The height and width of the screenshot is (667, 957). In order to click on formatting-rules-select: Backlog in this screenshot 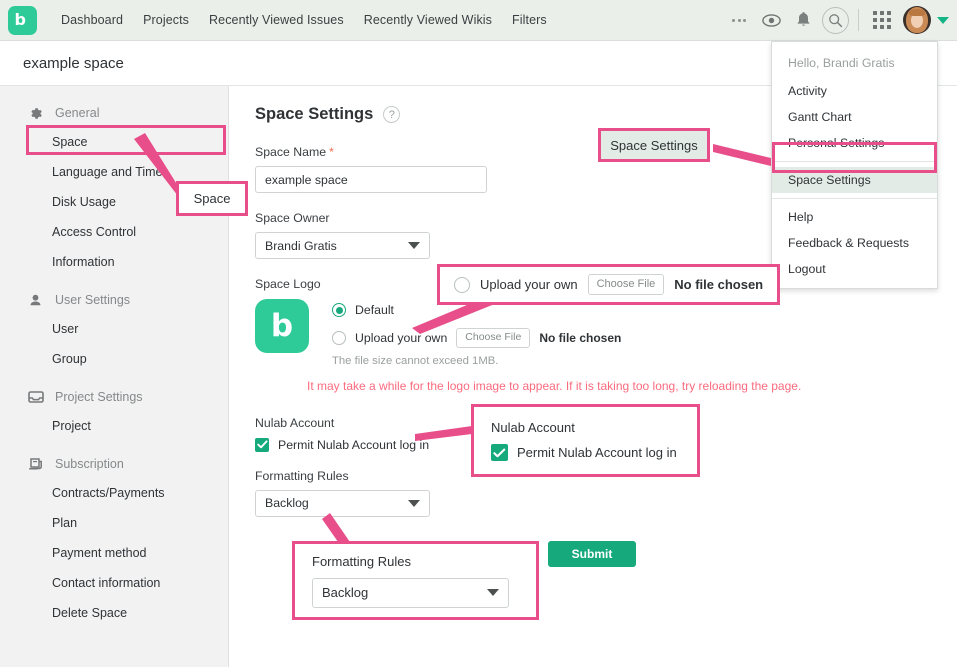, I will do `click(342, 503)`.